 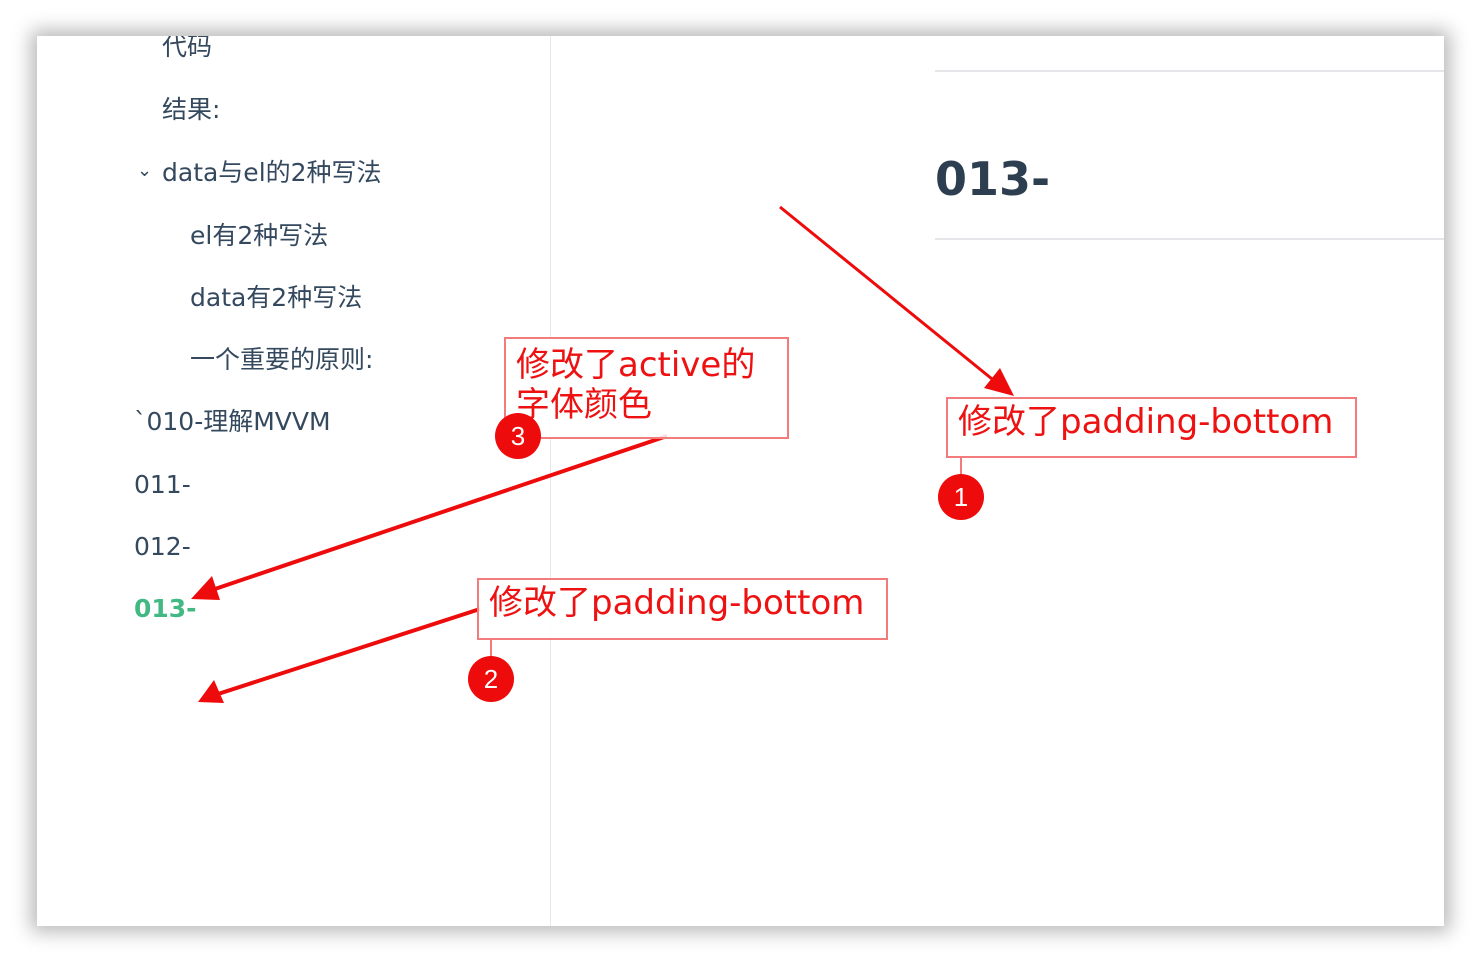 I want to click on toc-item-012: 012-, so click(x=162, y=547).